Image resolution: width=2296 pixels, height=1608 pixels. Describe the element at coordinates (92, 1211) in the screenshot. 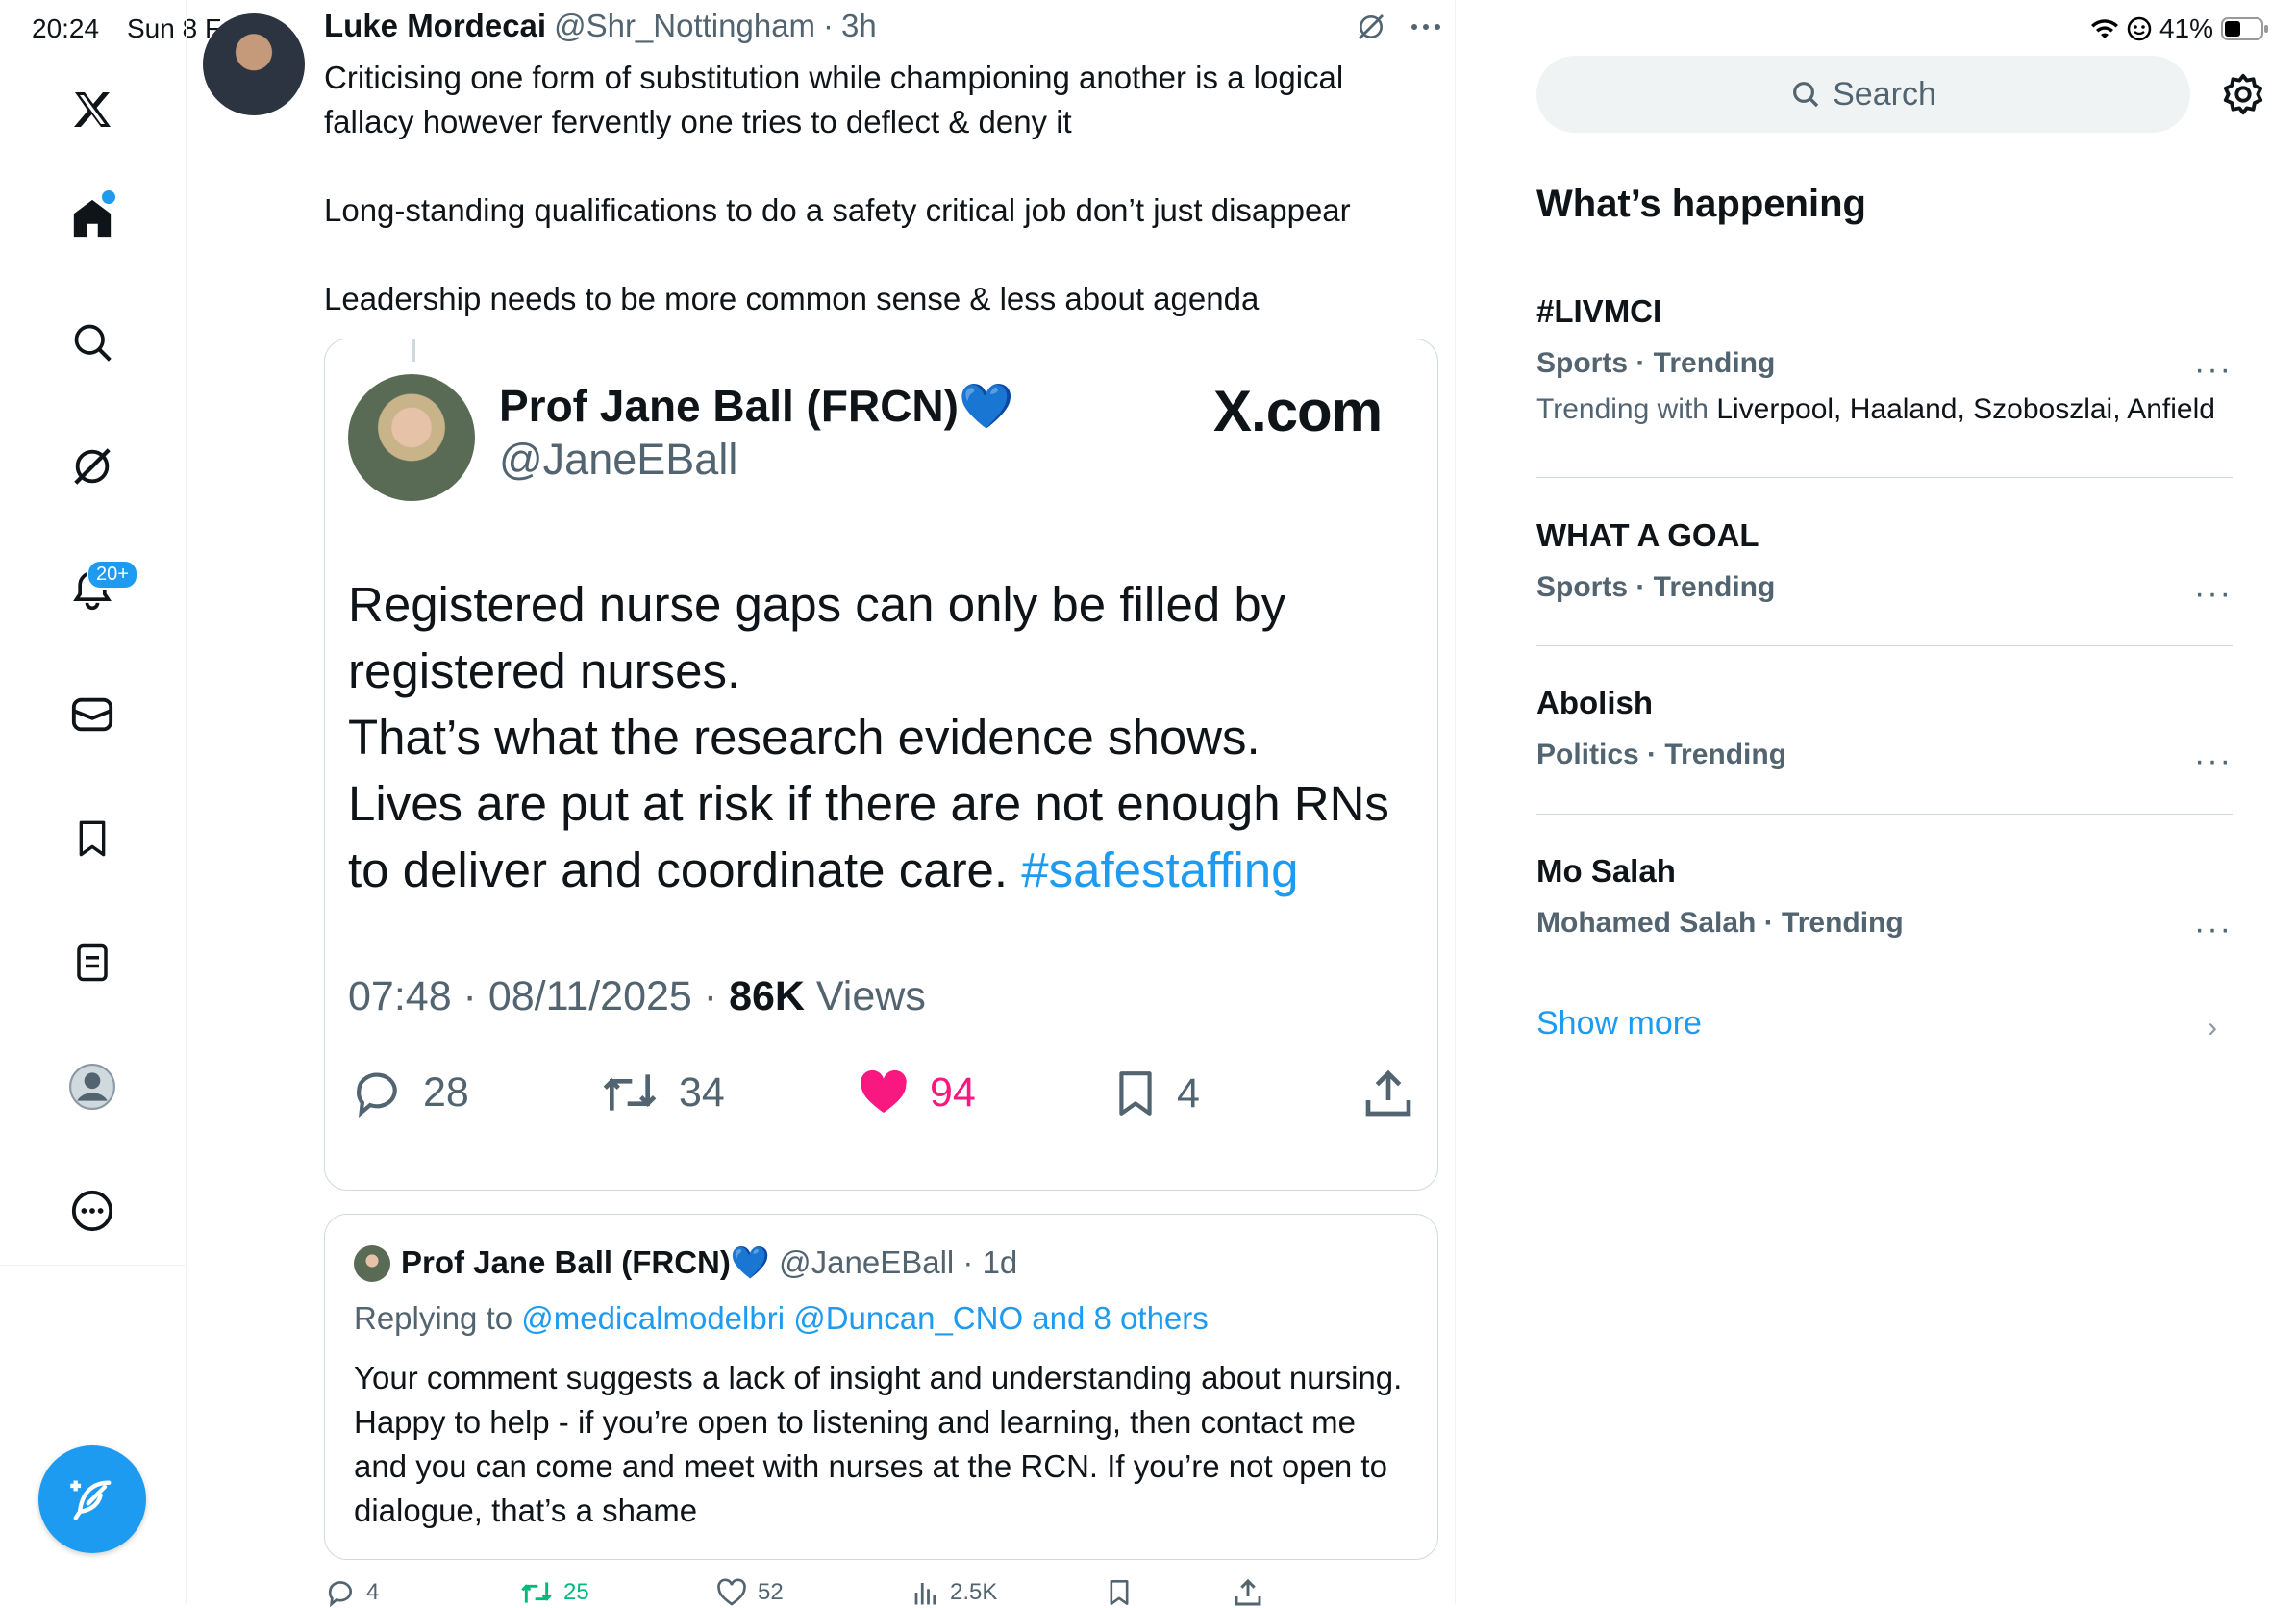

I see `more-icon` at that location.